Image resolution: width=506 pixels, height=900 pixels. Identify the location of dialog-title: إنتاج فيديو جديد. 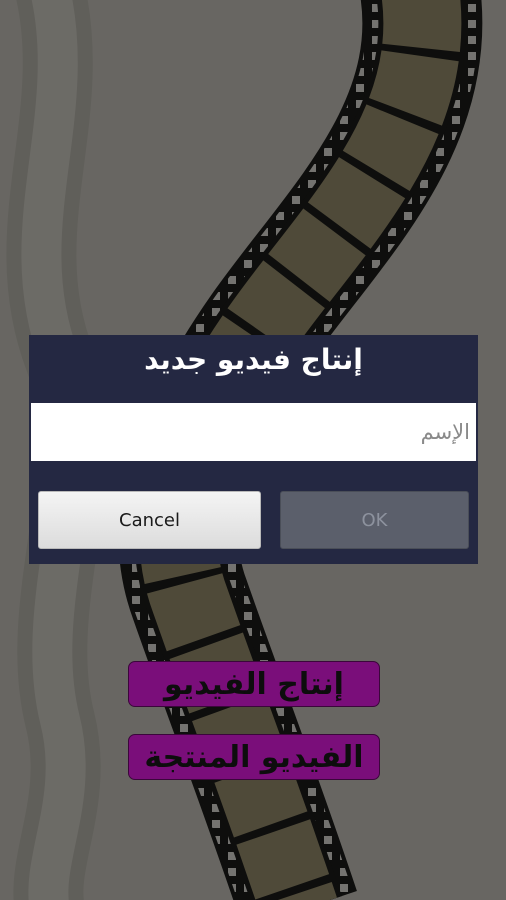
(253, 359).